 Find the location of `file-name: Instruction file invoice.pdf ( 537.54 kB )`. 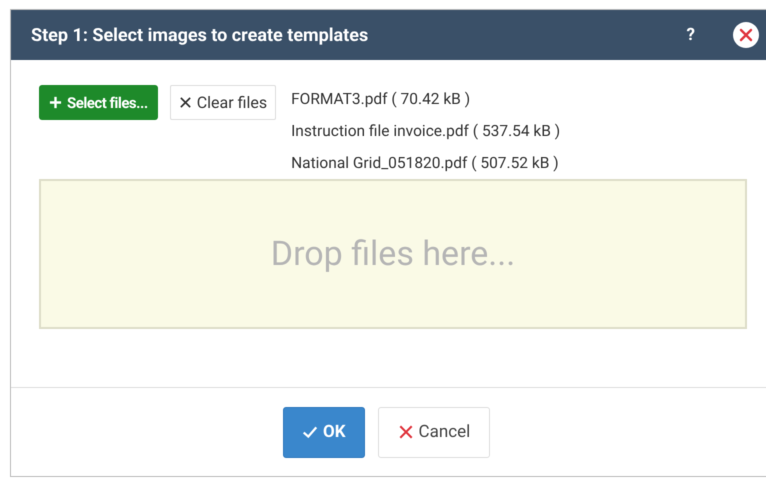

file-name: Instruction file invoice.pdf ( 537.54 kB ) is located at coordinates (425, 131).